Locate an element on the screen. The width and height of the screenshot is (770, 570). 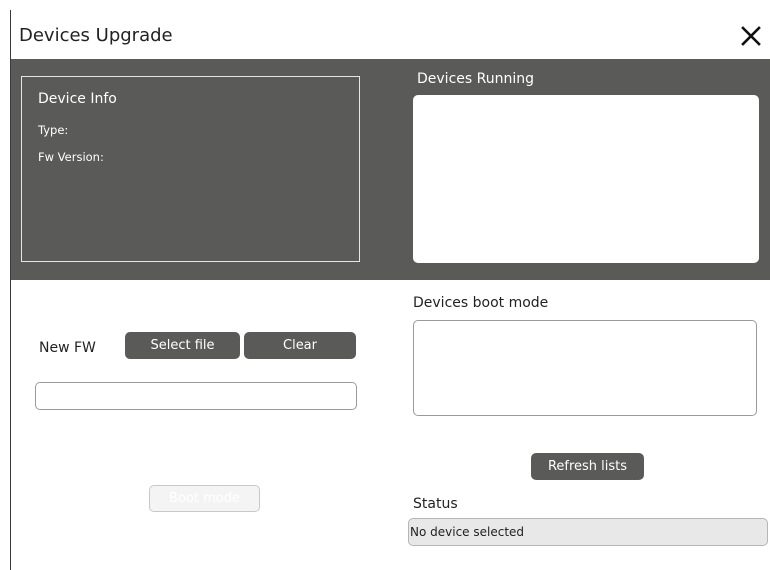
new-fw-label: New FW is located at coordinates (67, 348).